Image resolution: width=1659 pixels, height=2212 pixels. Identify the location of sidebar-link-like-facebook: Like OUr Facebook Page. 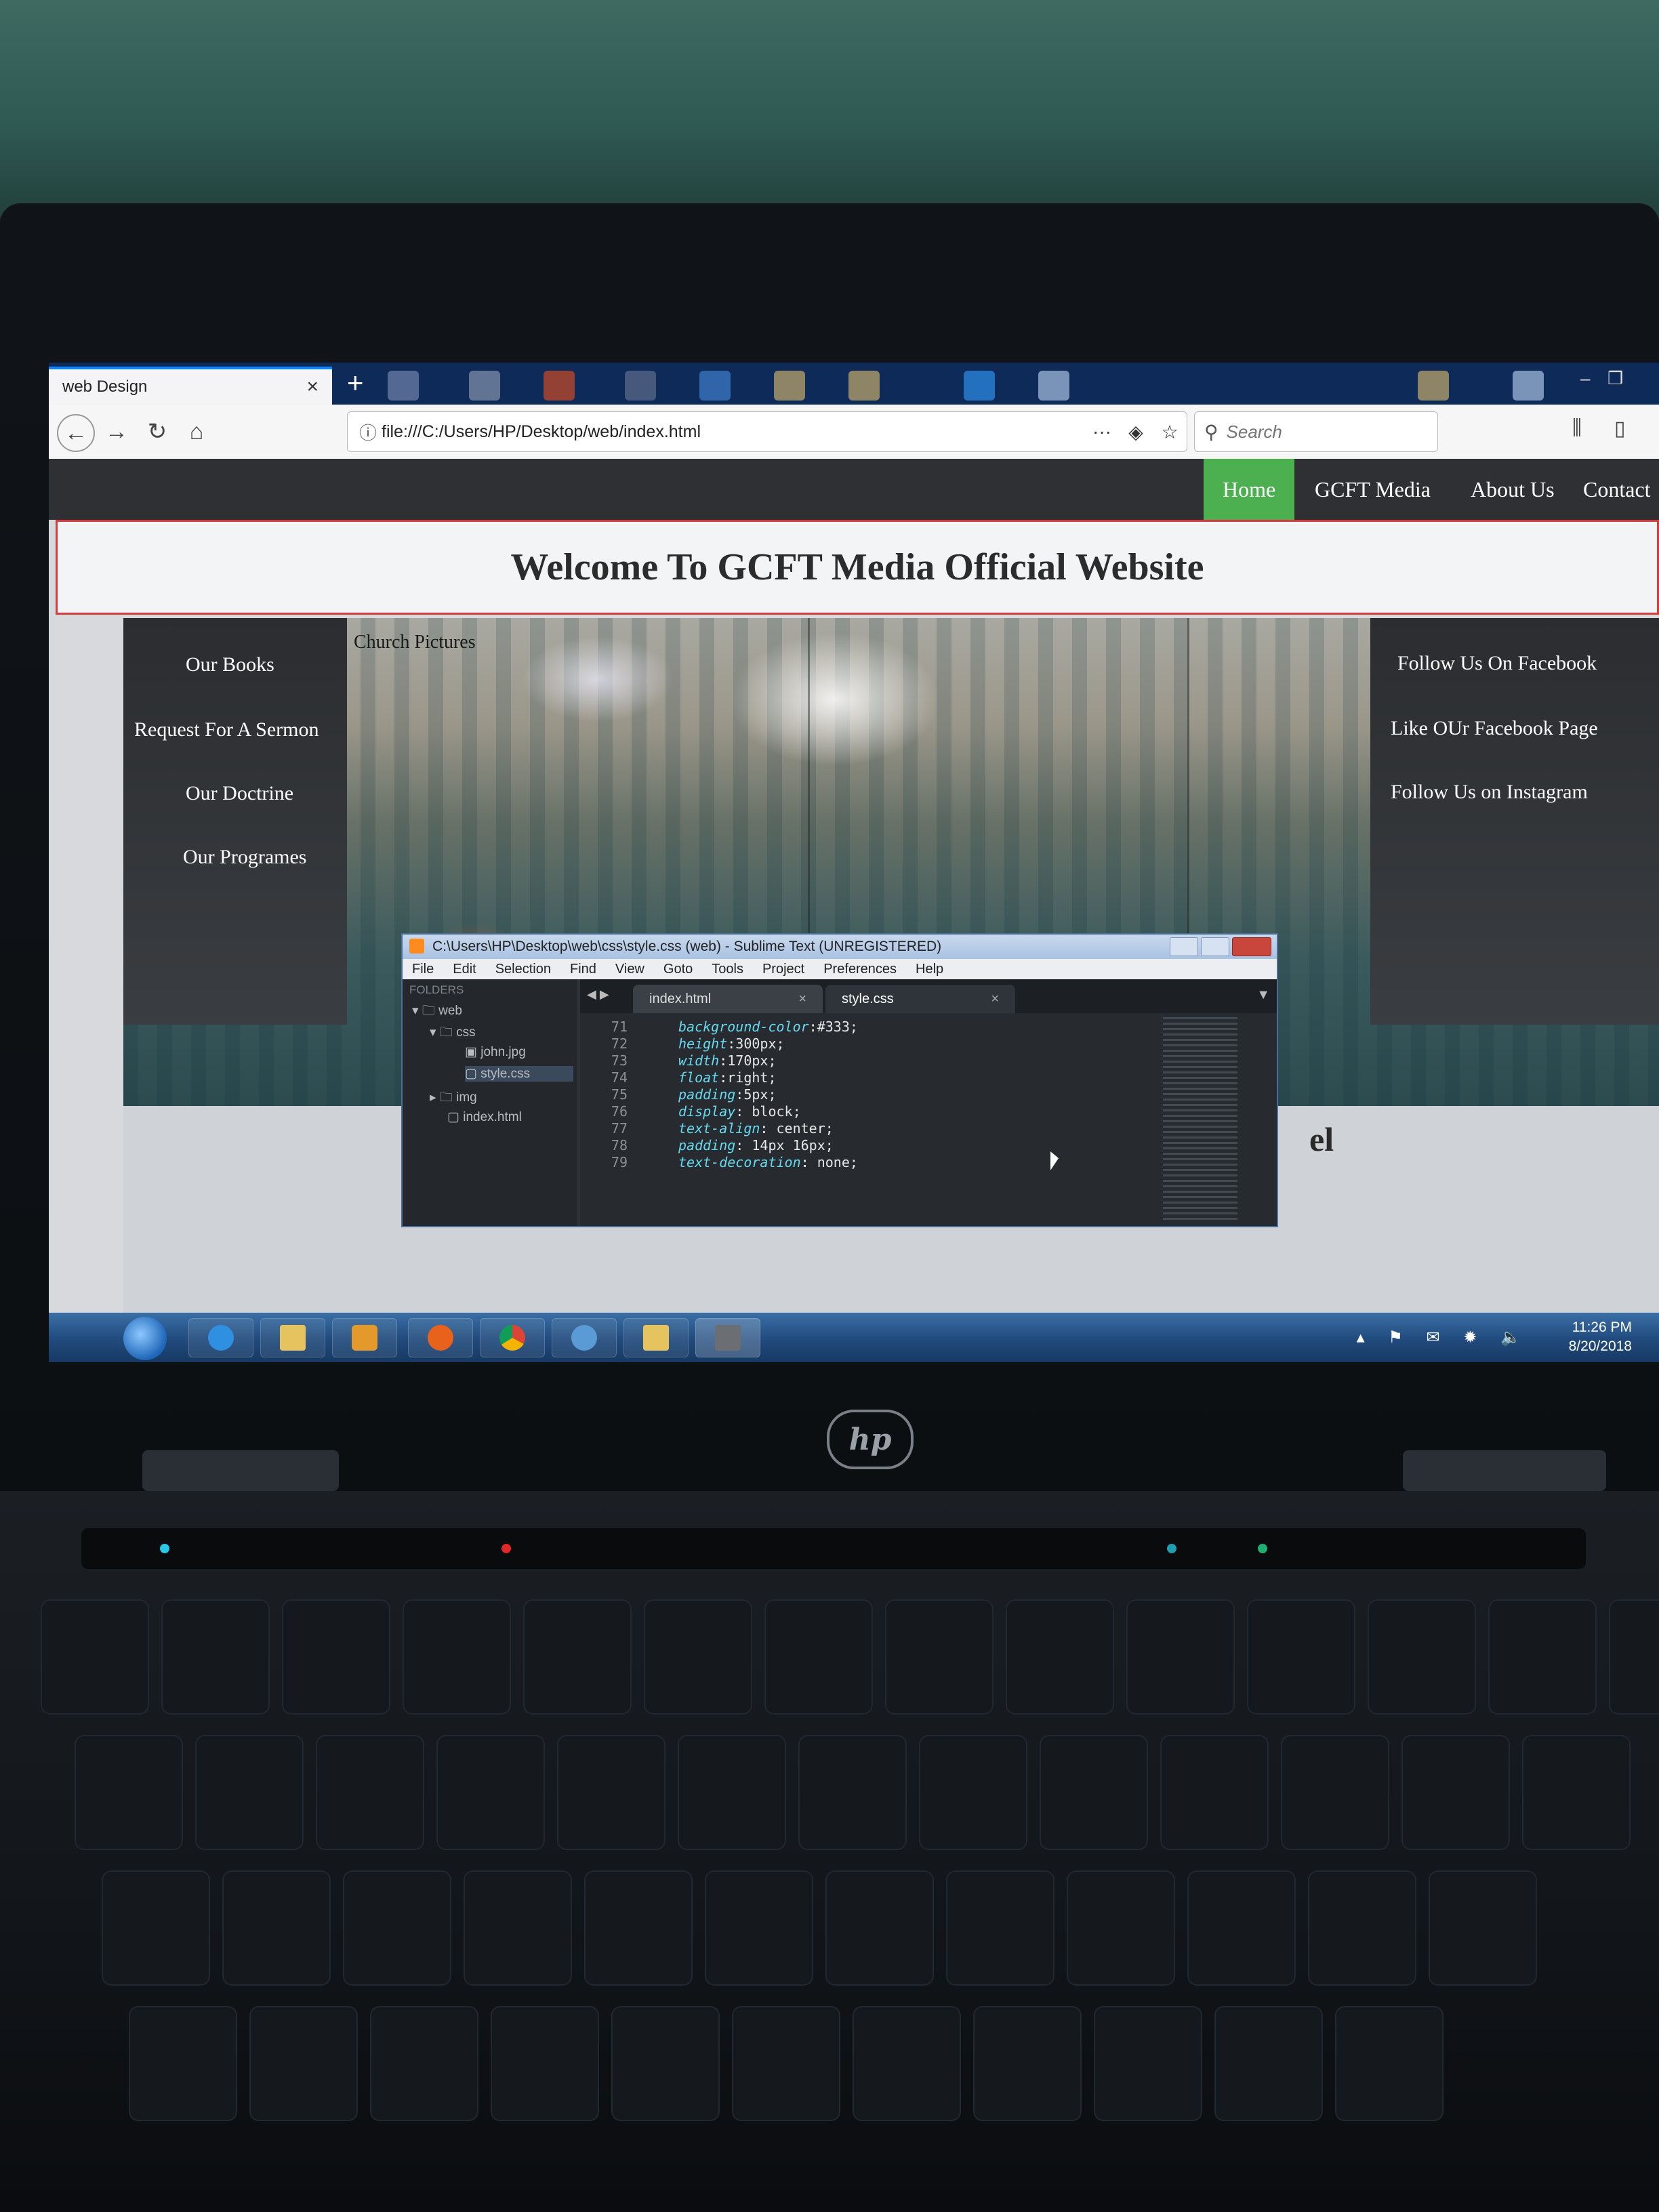
(1494, 729).